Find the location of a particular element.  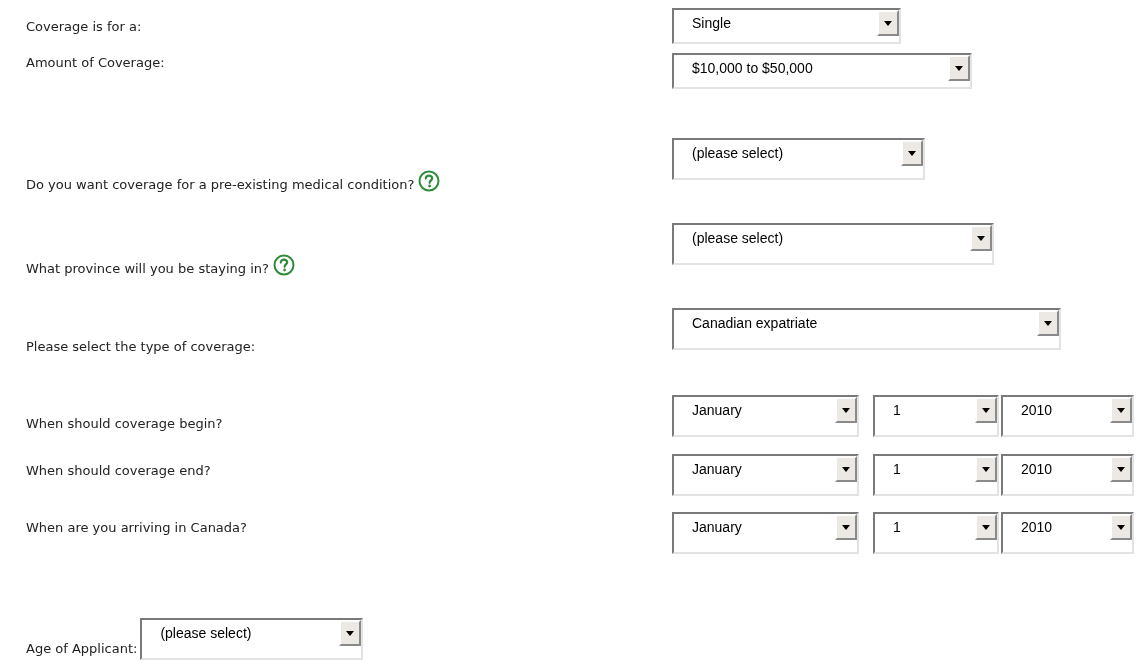

field-label: What province will you be staying in? is located at coordinates (147, 268).